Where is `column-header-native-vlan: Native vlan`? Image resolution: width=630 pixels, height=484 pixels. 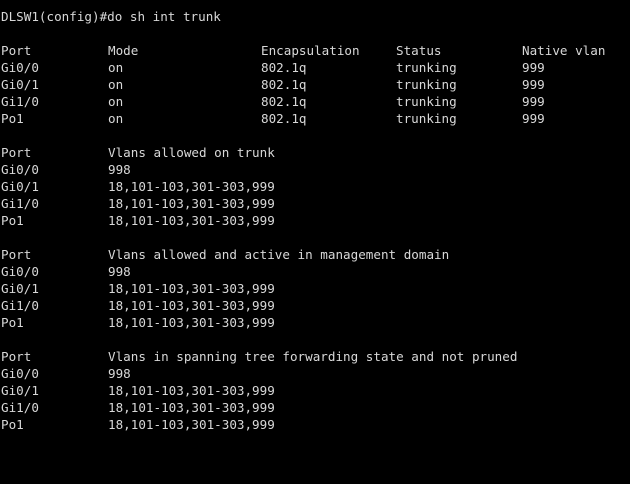 column-header-native-vlan: Native vlan is located at coordinates (564, 50).